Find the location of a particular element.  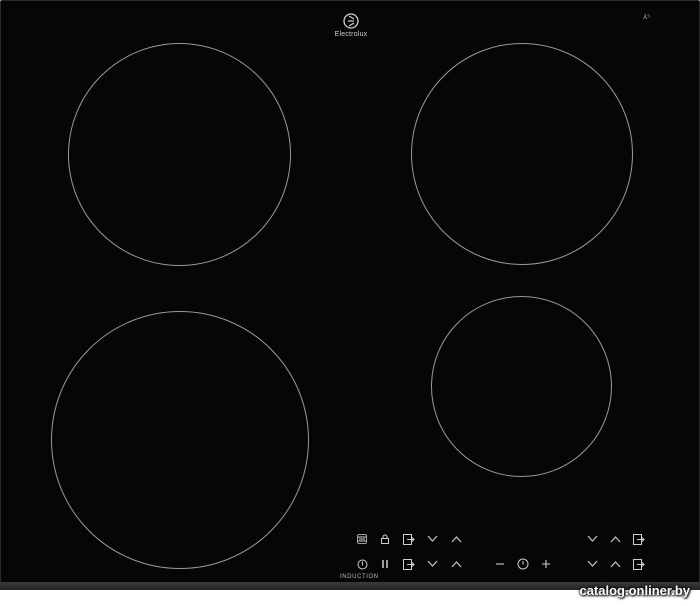

brand-name: Electrolux is located at coordinates (351, 34).